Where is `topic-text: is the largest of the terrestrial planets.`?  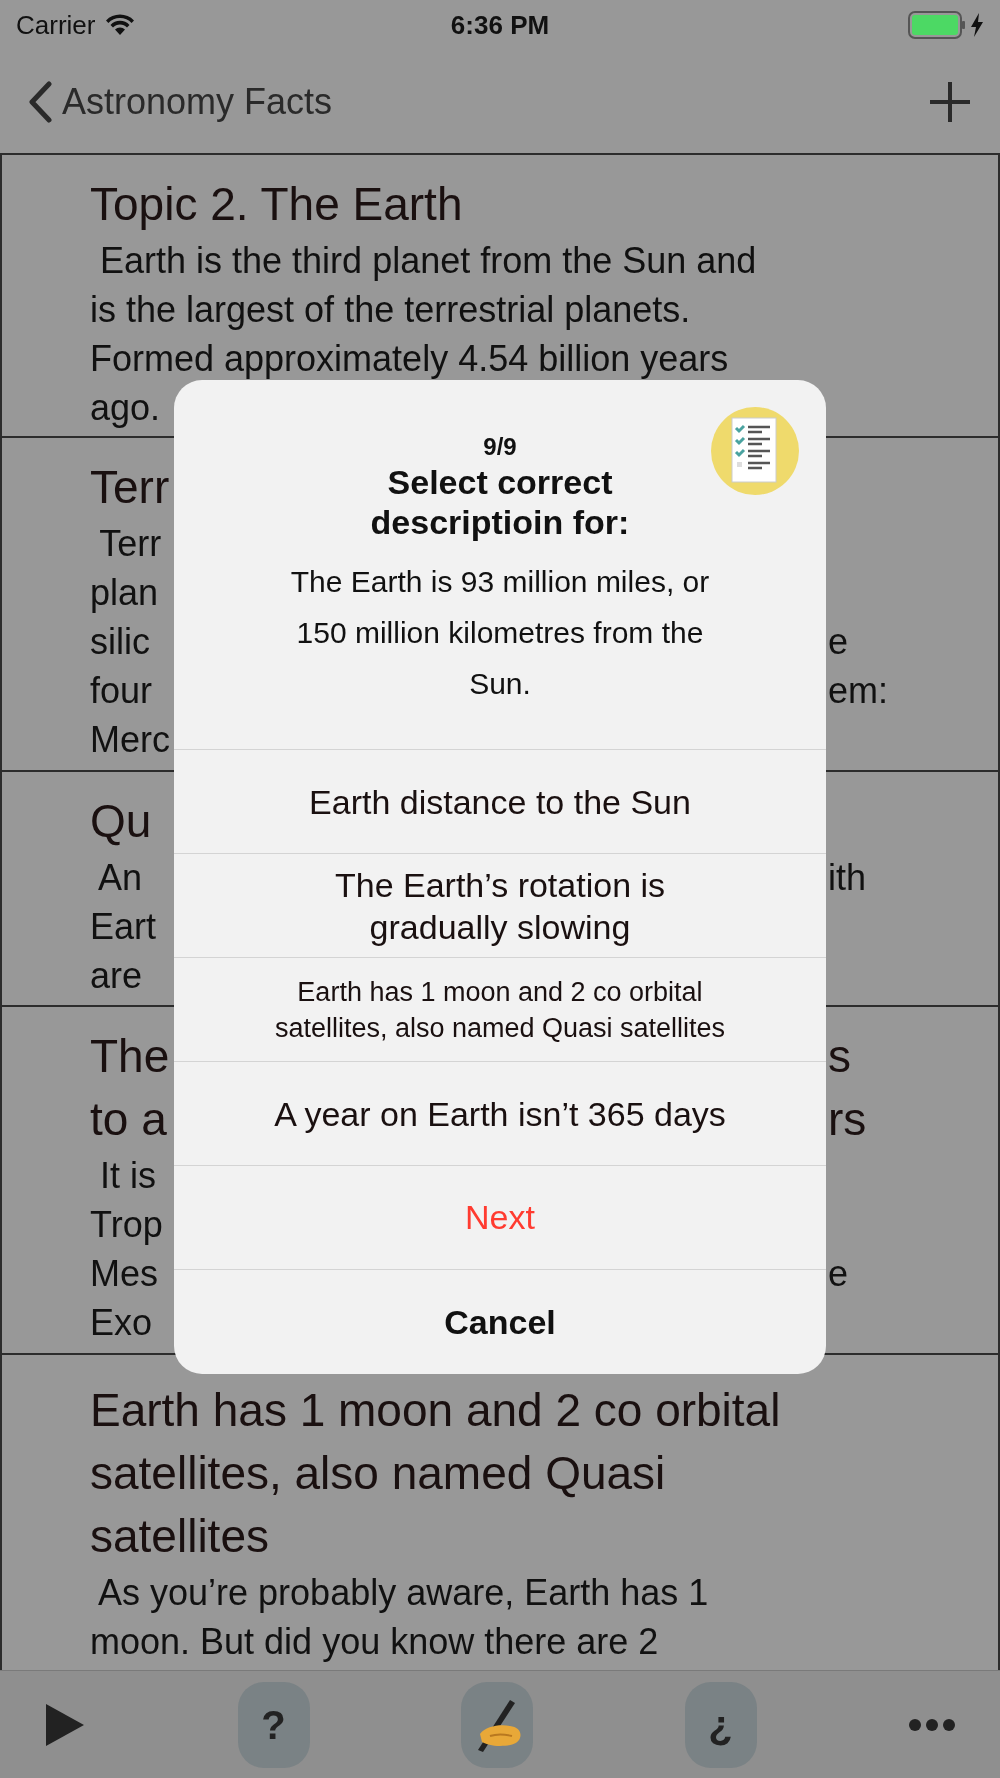
topic-text: is the largest of the terrestrial planets. is located at coordinates (390, 310).